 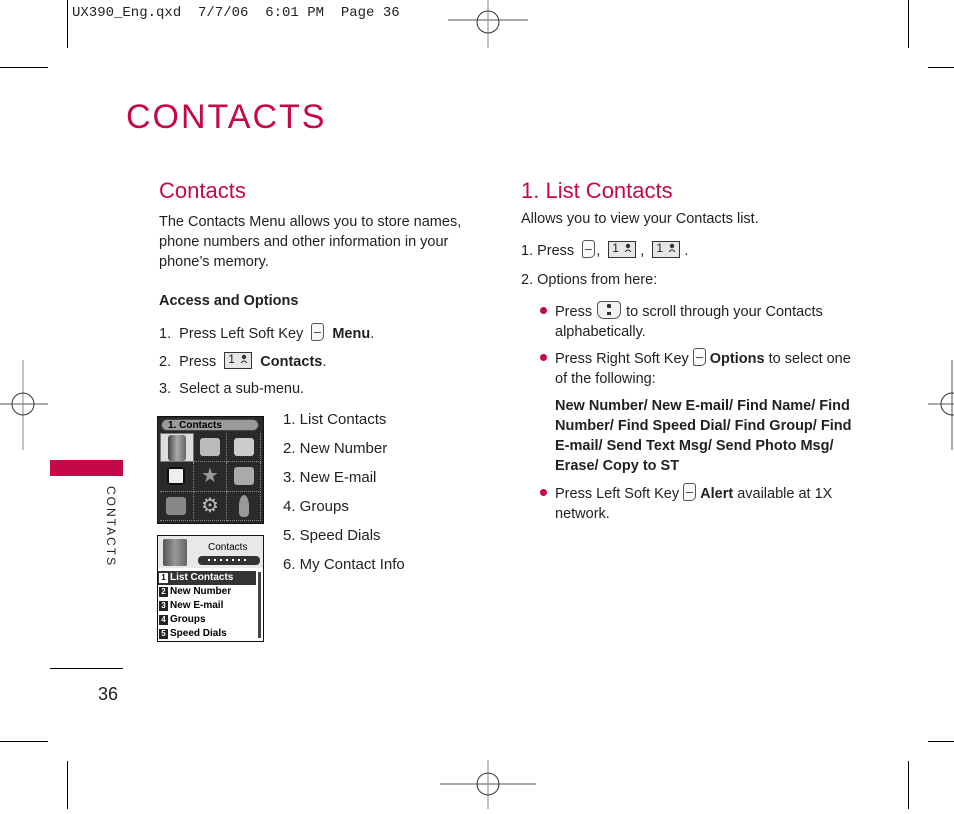 What do you see at coordinates (600, 332) in the screenshot?
I see `bullet-text: alphabetically.` at bounding box center [600, 332].